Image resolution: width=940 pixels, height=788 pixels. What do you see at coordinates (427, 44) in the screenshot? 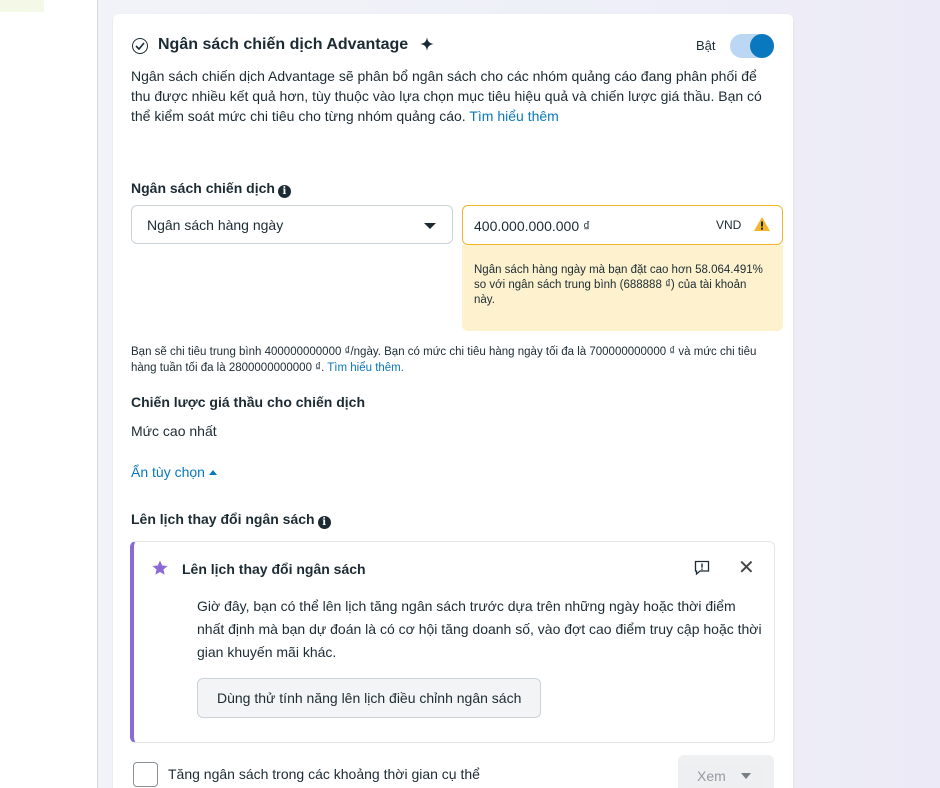
I see `sparkle-icon` at bounding box center [427, 44].